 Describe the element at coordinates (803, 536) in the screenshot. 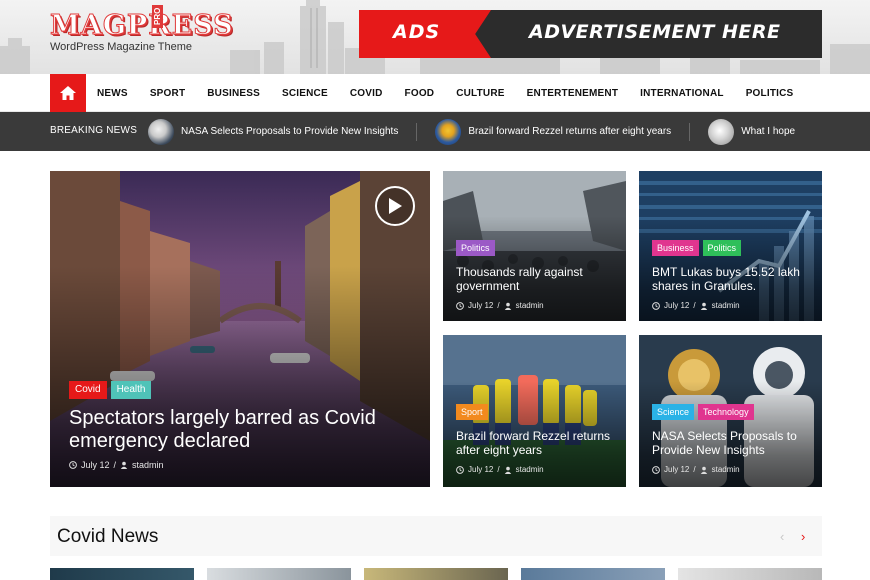

I see `chevron-right-icon: ›` at that location.